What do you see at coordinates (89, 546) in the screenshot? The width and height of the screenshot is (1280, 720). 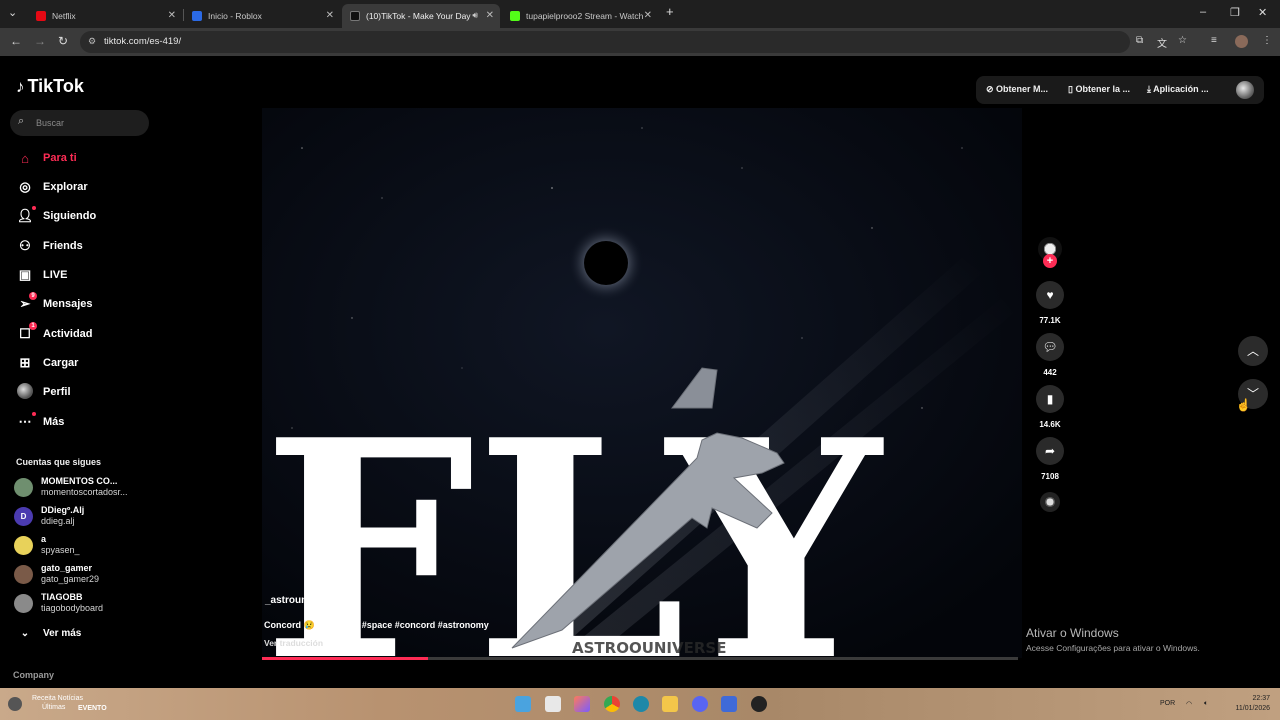 I see `following-account: a spyasen_` at bounding box center [89, 546].